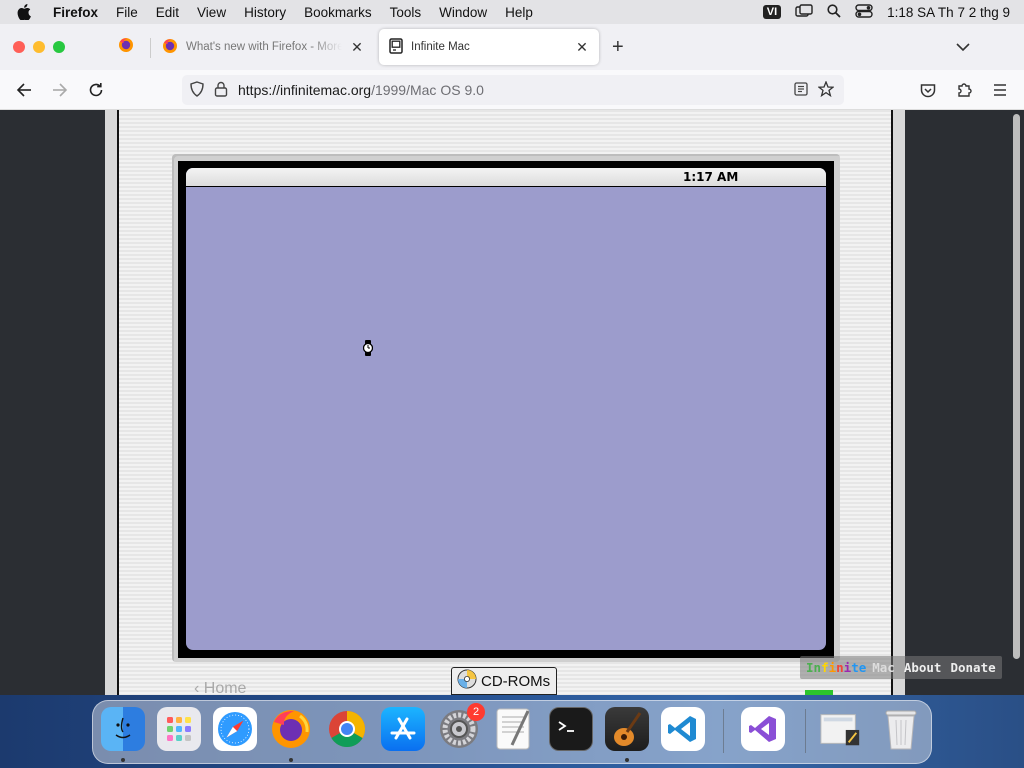 Image resolution: width=1024 pixels, height=768 pixels. I want to click on classic-mac-favicon-icon, so click(396, 47).